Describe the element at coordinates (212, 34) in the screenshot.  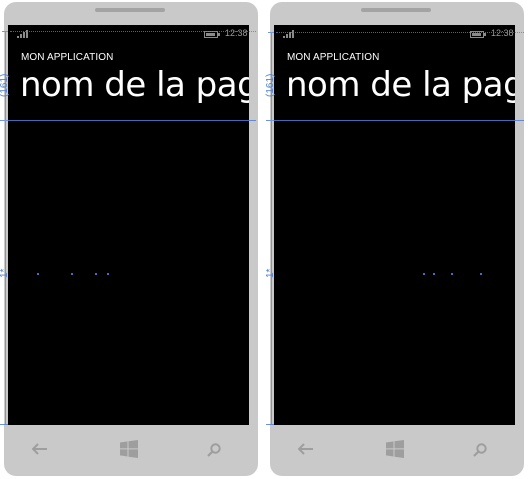
I see `battery-icon` at that location.